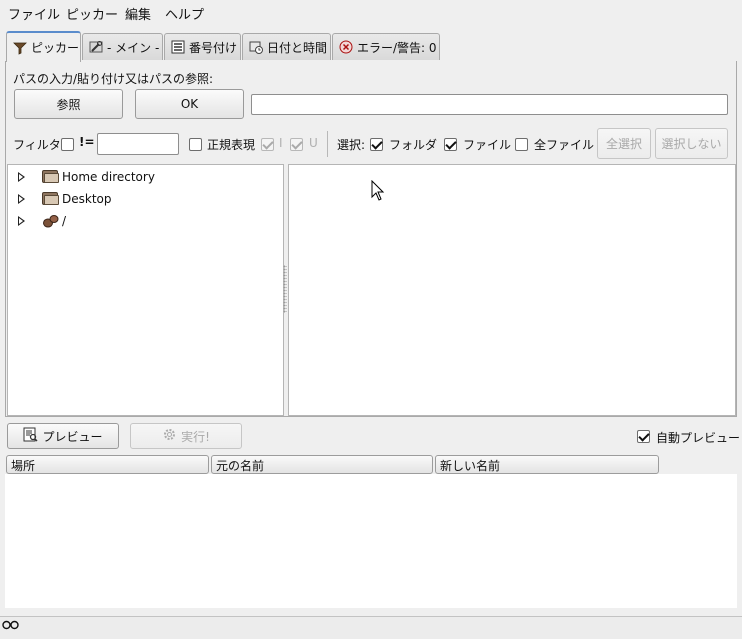  What do you see at coordinates (92, 13) in the screenshot?
I see `menu-picker: ピッカー` at bounding box center [92, 13].